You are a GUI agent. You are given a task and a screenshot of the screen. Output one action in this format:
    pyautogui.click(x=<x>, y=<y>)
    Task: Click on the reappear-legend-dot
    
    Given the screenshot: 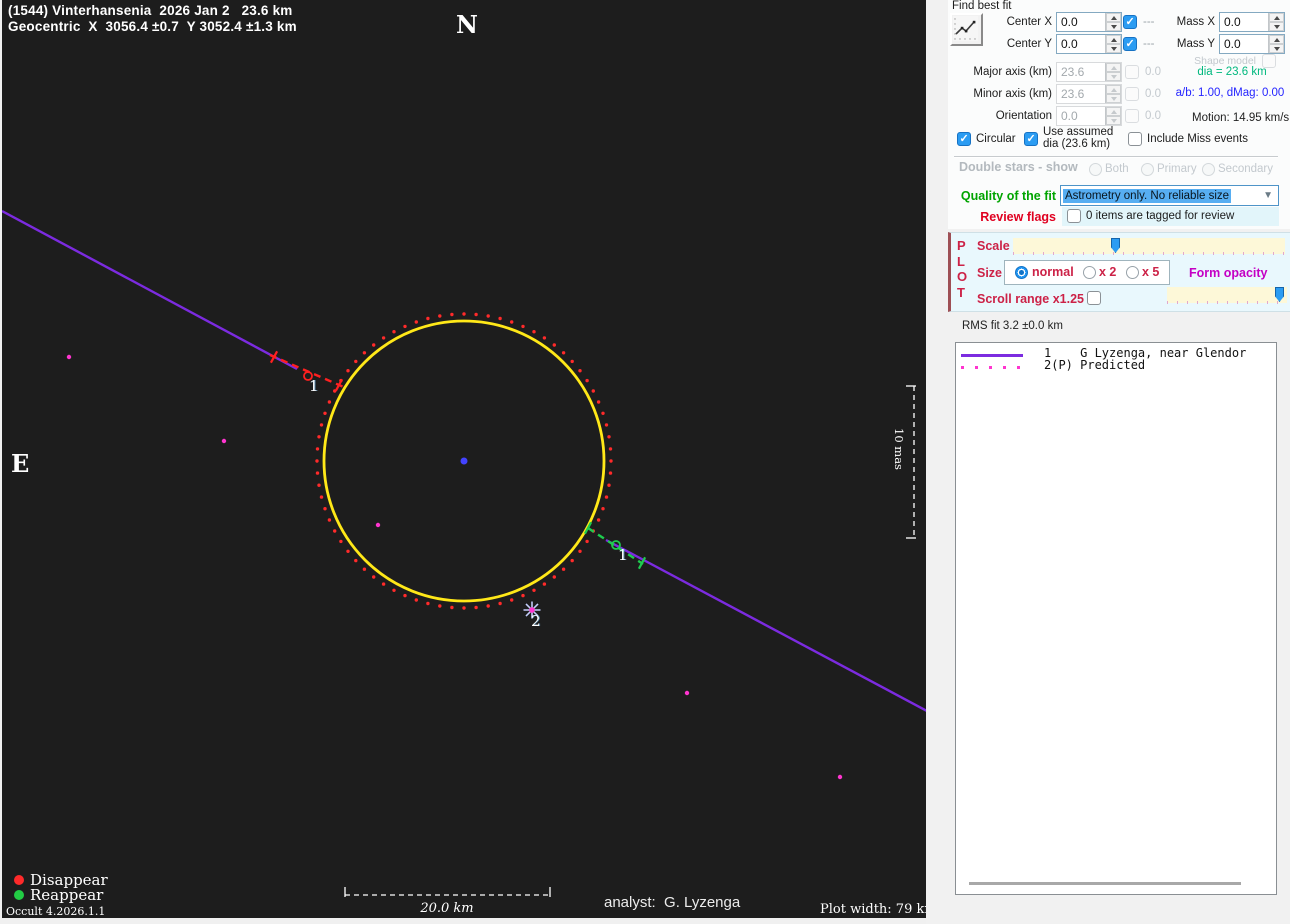 What is the action you would take?
    pyautogui.click(x=19, y=895)
    